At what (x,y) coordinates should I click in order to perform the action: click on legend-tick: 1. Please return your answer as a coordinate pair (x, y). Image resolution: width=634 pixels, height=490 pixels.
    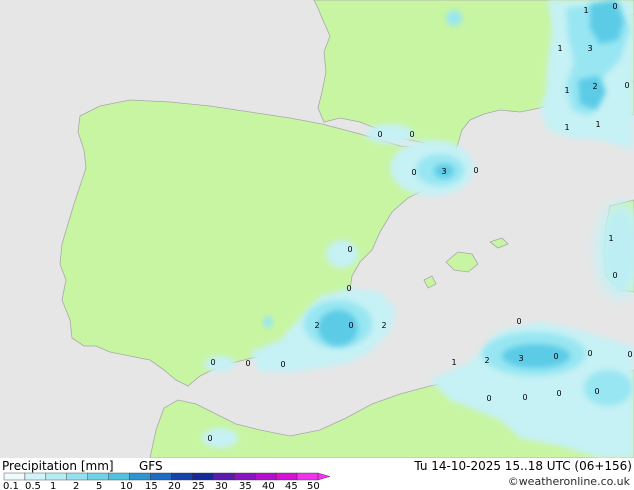
    Looking at the image, I should click on (53, 485).